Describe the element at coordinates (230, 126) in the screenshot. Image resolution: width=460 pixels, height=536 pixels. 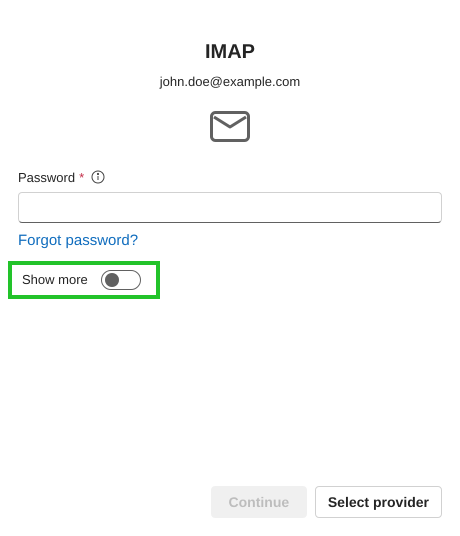
I see `mail-icon` at that location.